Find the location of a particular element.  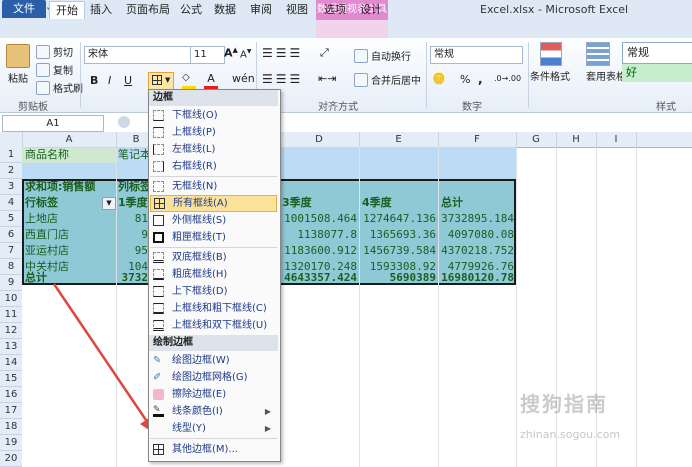

row-header-13: 13 is located at coordinates (11, 347).